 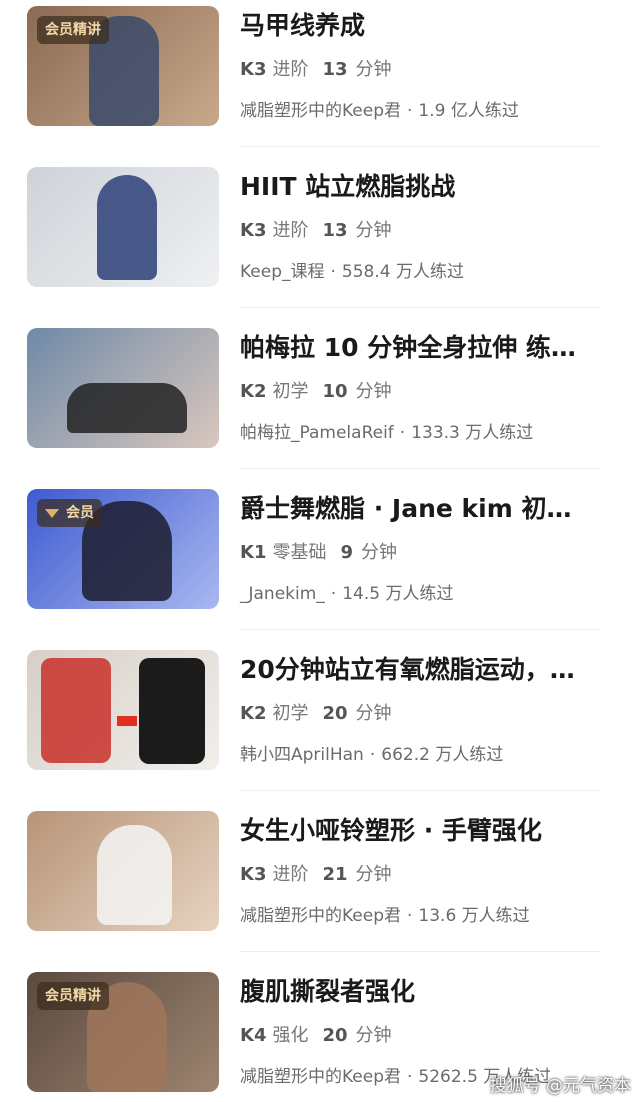 What do you see at coordinates (282, 272) in the screenshot?
I see `author-name: Keep_课程` at bounding box center [282, 272].